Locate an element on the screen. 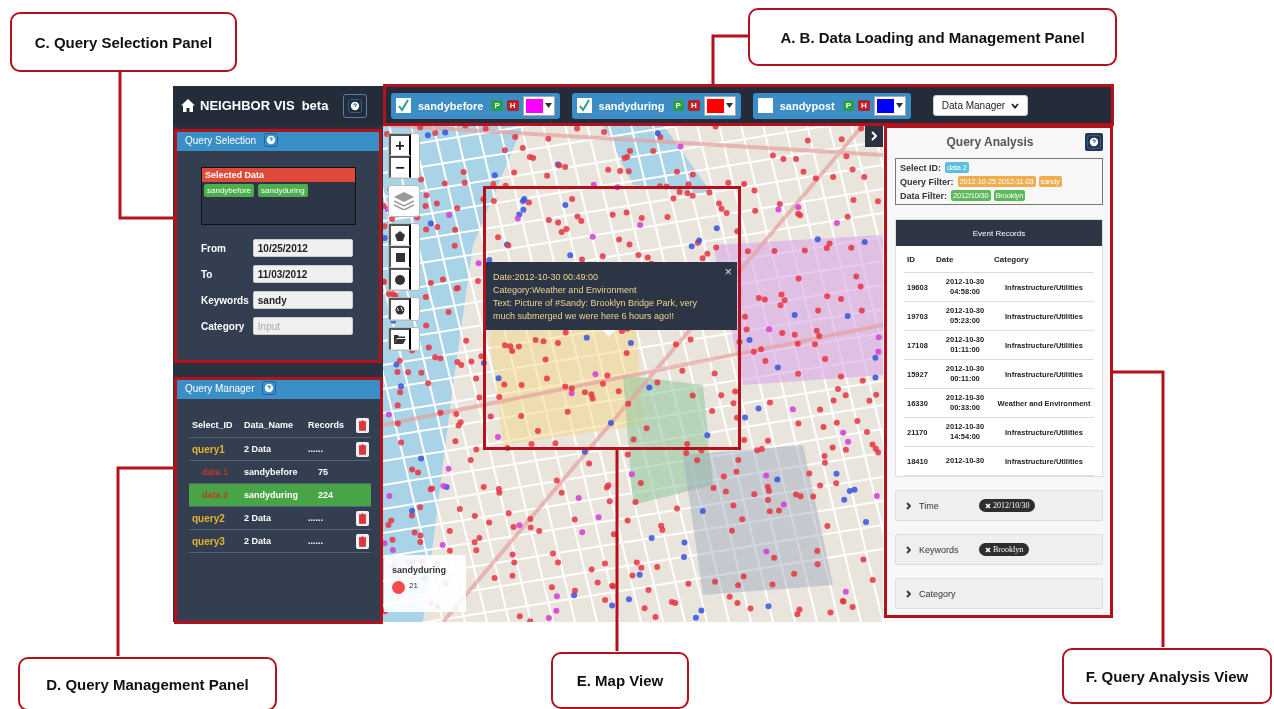 This screenshot has width=1274, height=709. chevron-right-icon is located at coordinates (874, 136).